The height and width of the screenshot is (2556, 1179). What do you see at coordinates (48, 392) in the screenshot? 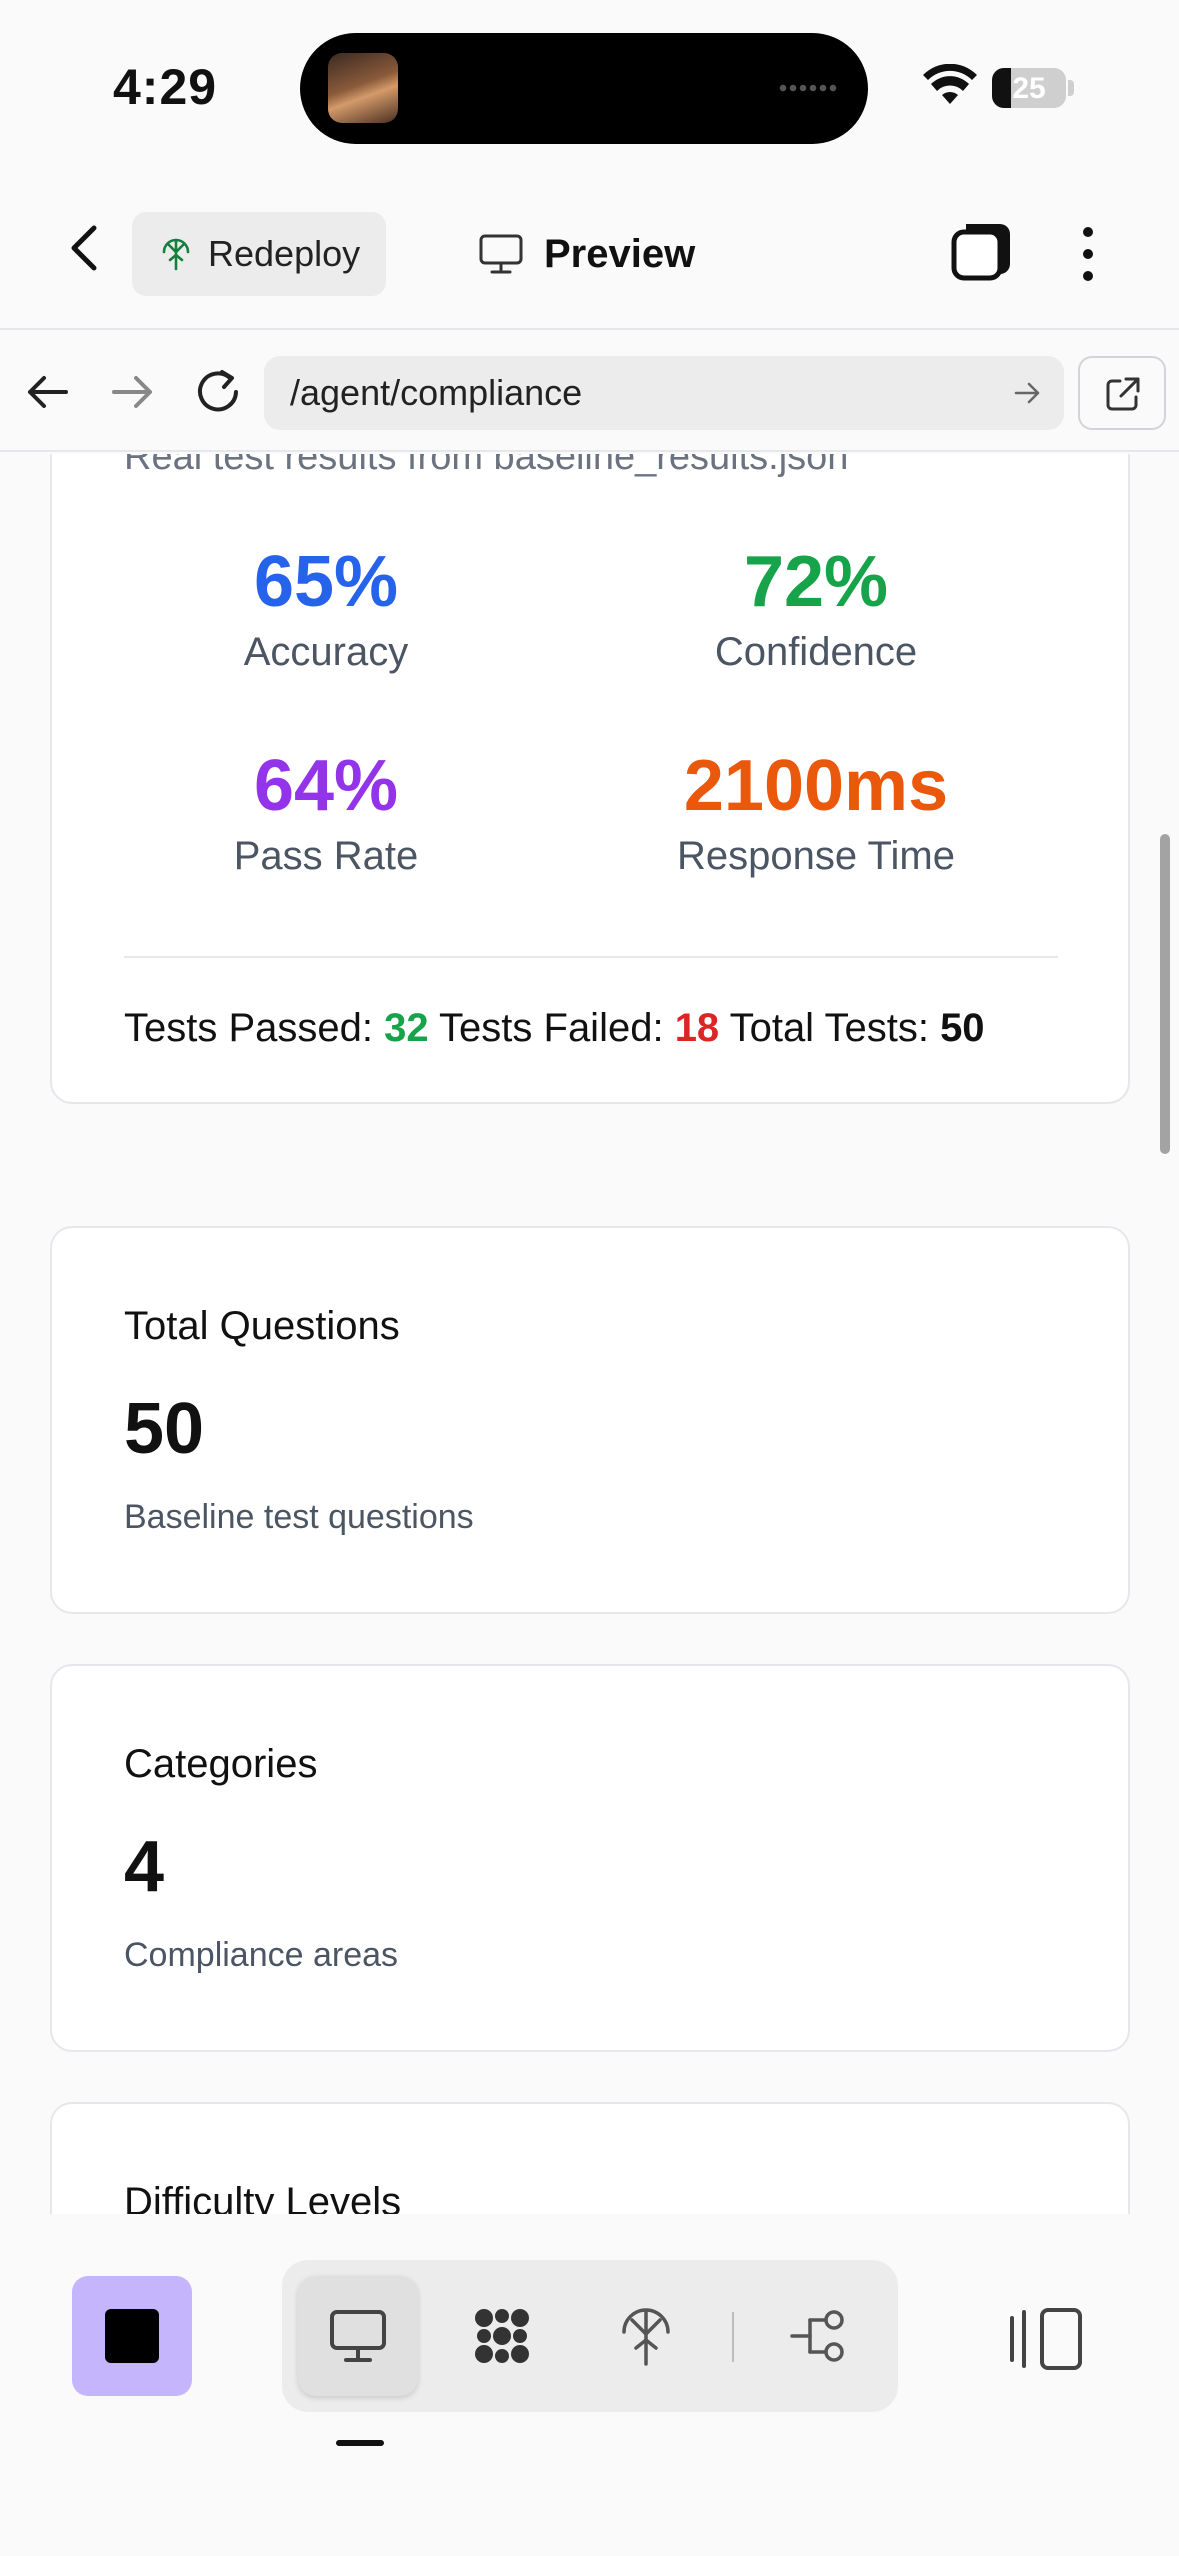
I see `arrow-left-icon` at bounding box center [48, 392].